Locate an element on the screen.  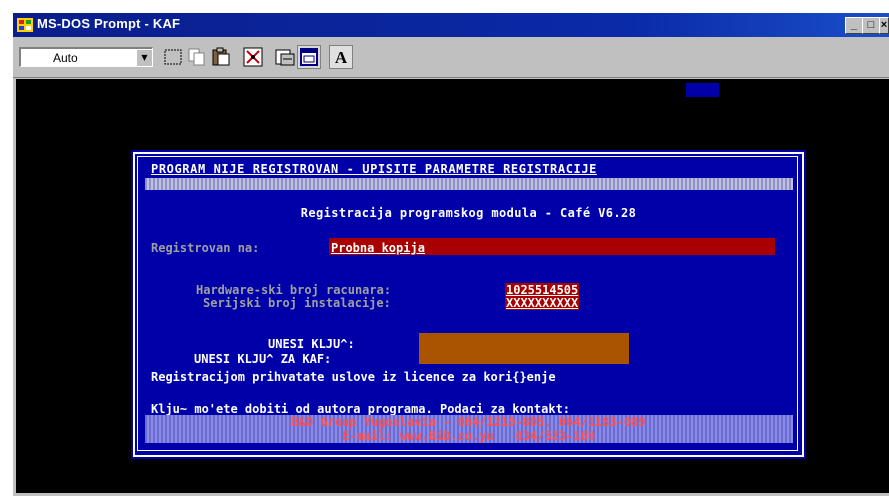
close-button: × is located at coordinates (884, 25).